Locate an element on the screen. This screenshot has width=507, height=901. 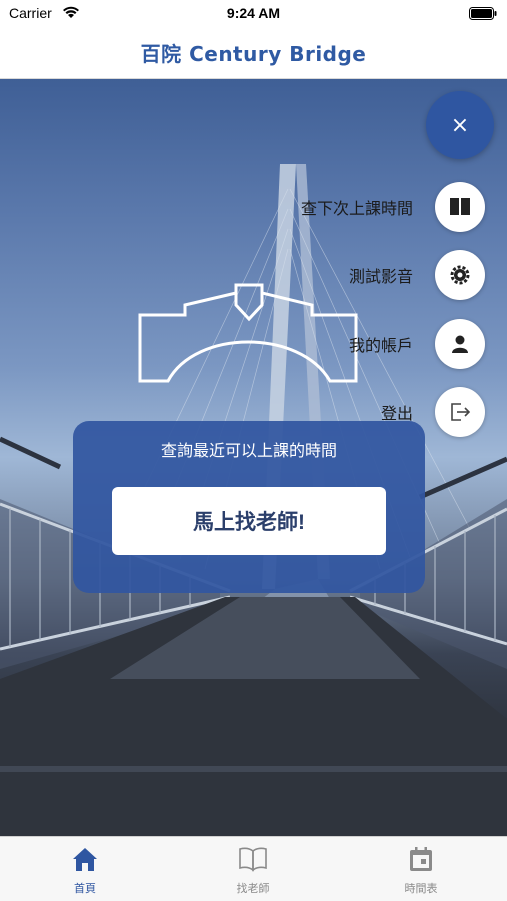
tab-home: 首頁 is located at coordinates (85, 870).